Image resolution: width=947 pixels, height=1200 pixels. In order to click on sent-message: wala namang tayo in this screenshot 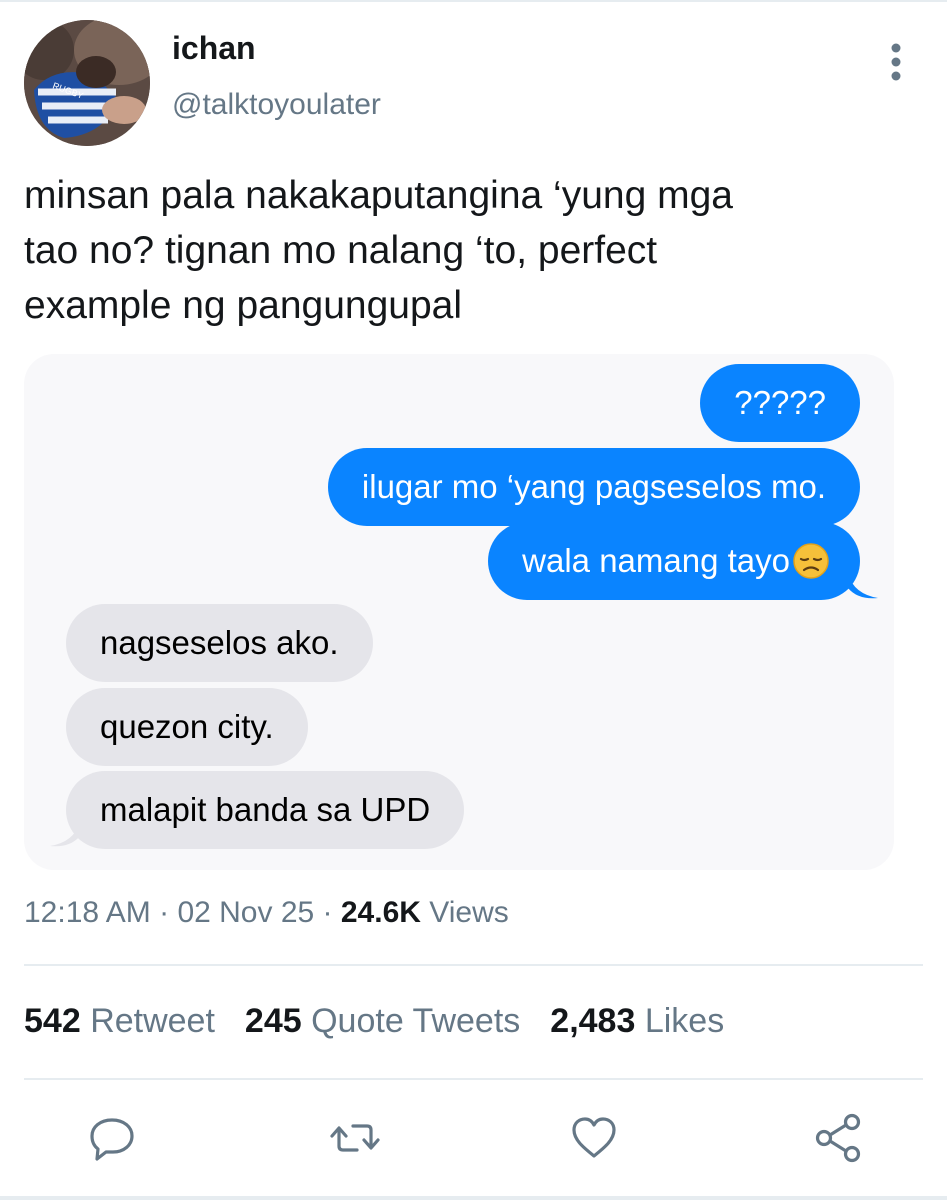, I will do `click(674, 561)`.